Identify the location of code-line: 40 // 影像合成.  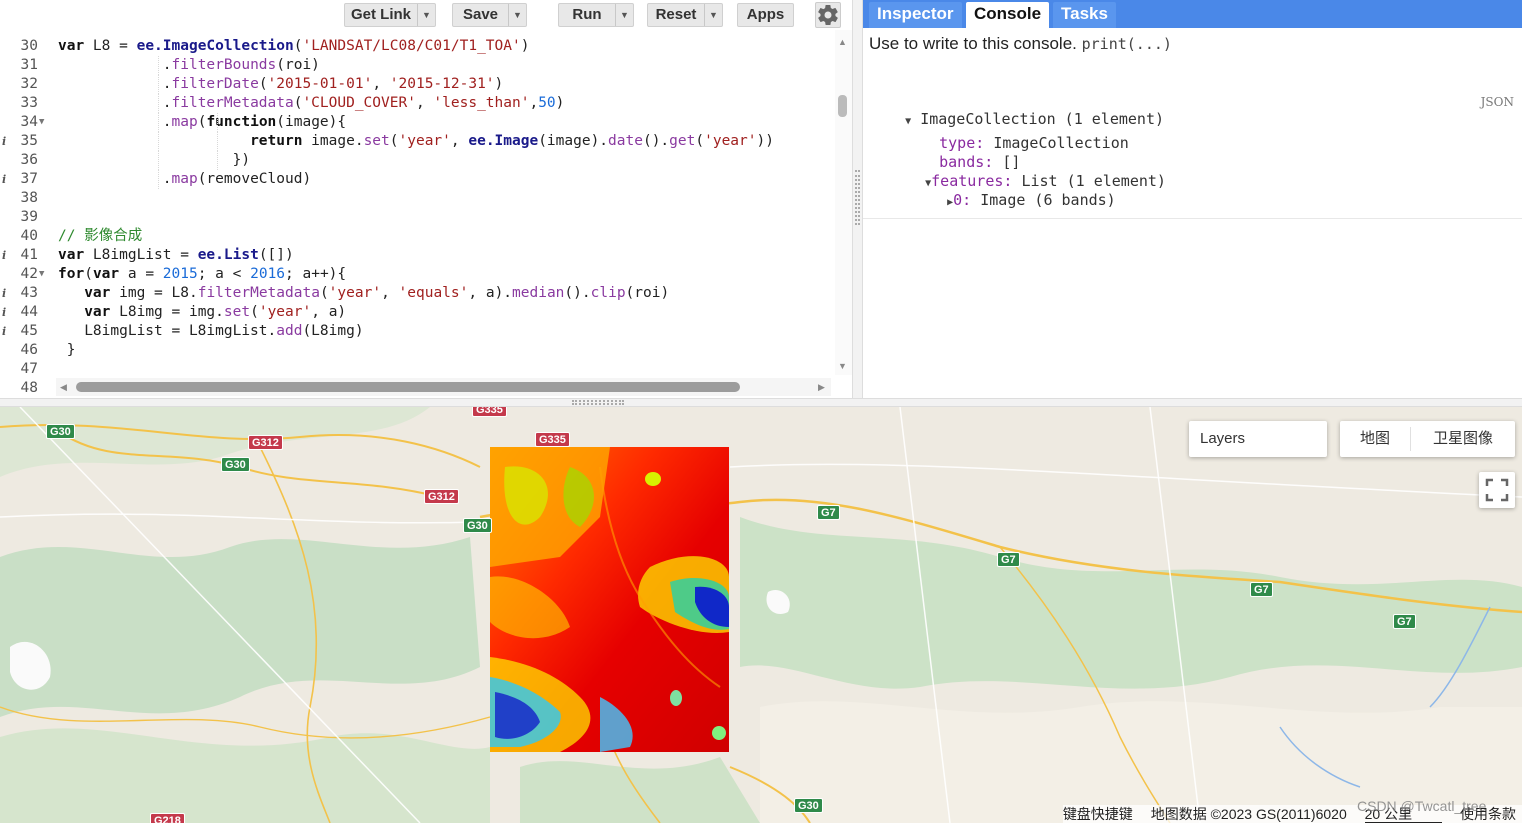
(417, 236).